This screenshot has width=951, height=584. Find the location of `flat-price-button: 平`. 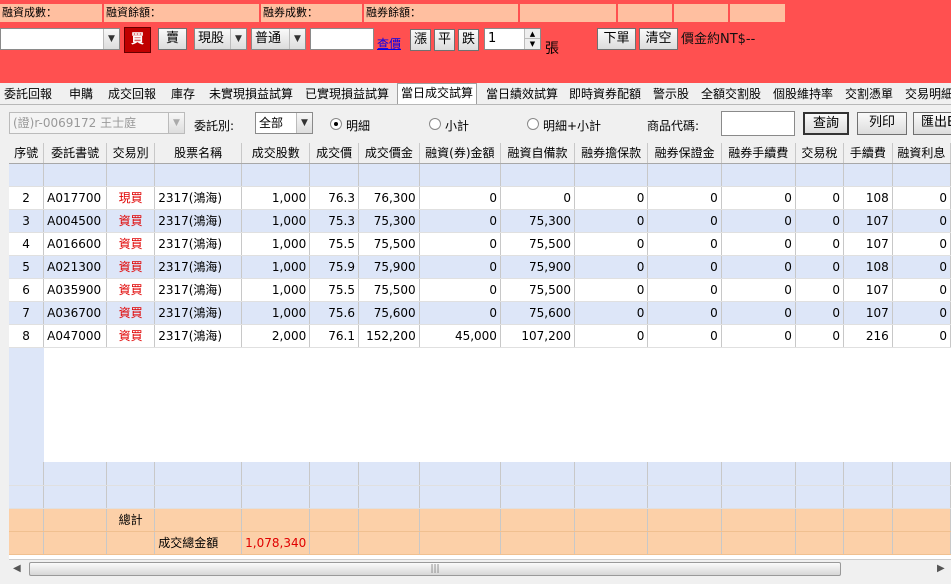

flat-price-button: 平 is located at coordinates (444, 40).